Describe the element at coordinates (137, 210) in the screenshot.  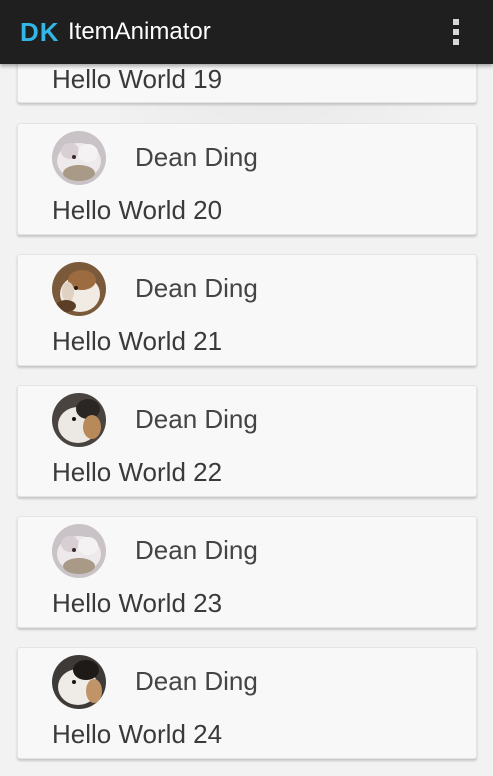
I see `item-message: Hello World 20` at that location.